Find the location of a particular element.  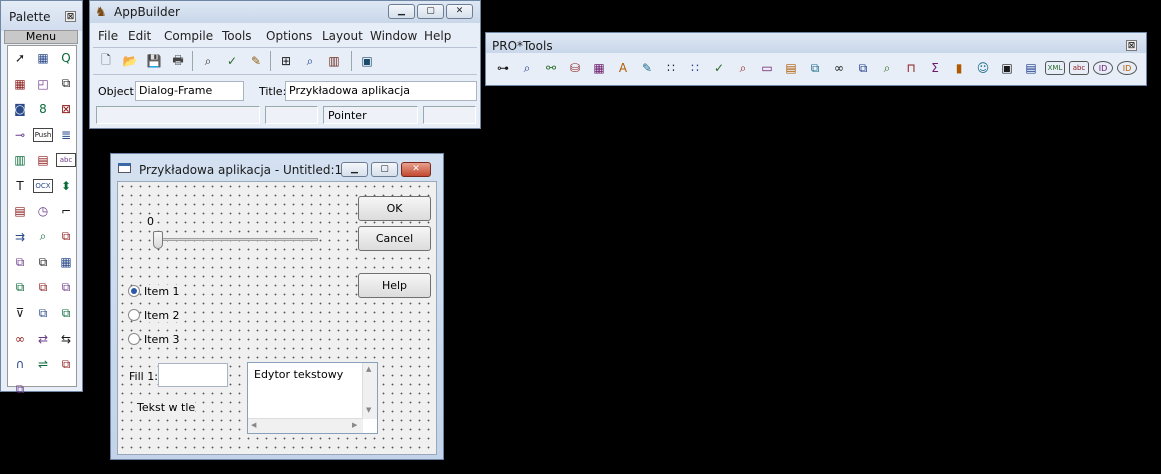

menu-help: Help is located at coordinates (437, 36).